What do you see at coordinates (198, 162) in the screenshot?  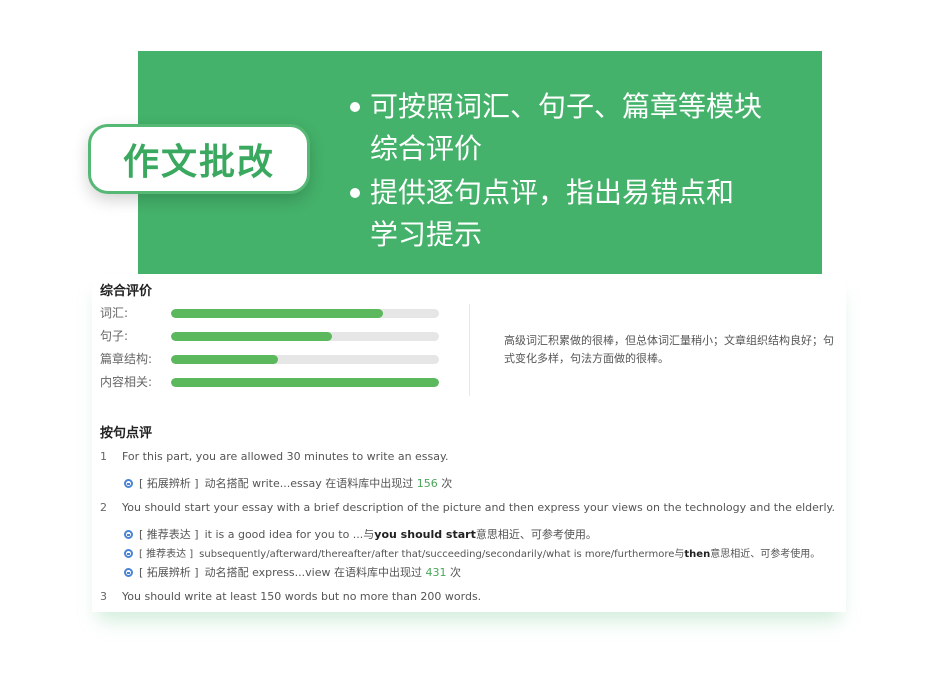 I see `badge-title: 作文批改` at bounding box center [198, 162].